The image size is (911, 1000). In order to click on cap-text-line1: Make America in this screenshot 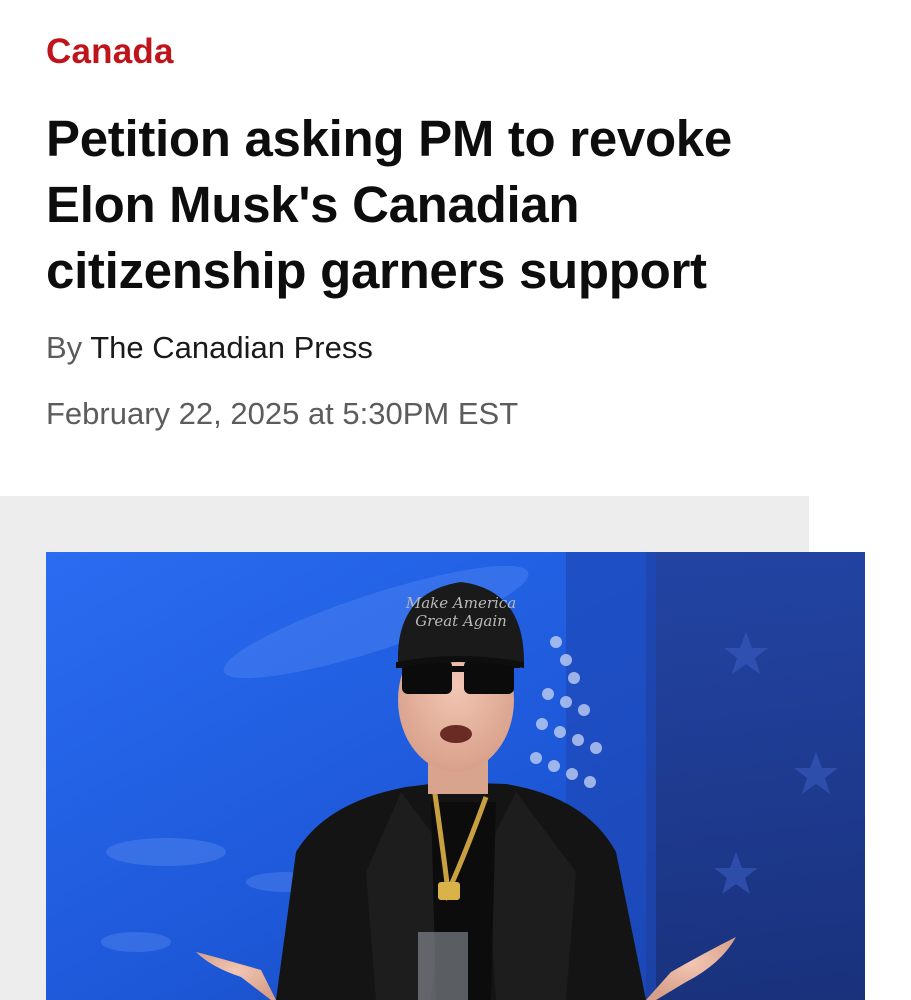, I will do `click(460, 603)`.